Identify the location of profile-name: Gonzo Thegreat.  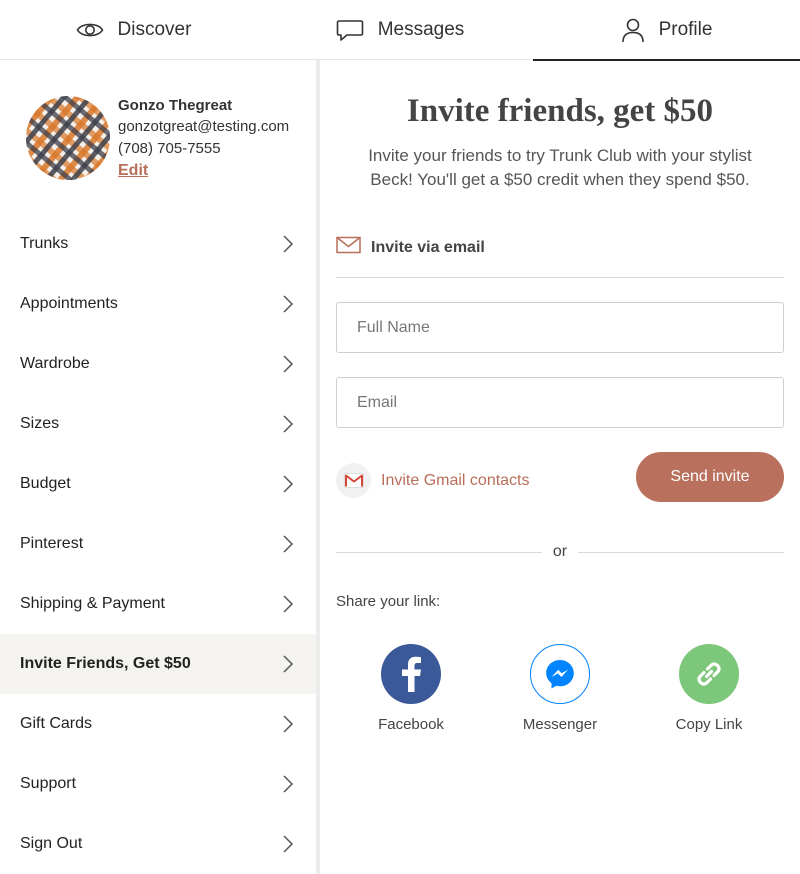
(175, 105).